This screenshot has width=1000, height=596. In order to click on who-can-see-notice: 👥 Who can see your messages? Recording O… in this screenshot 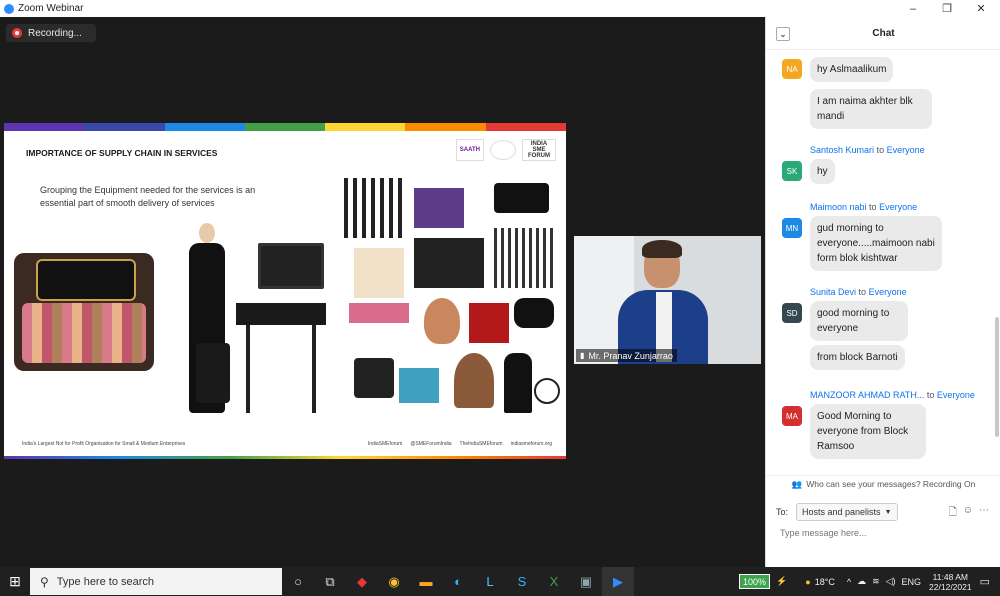, I will do `click(883, 483)`.